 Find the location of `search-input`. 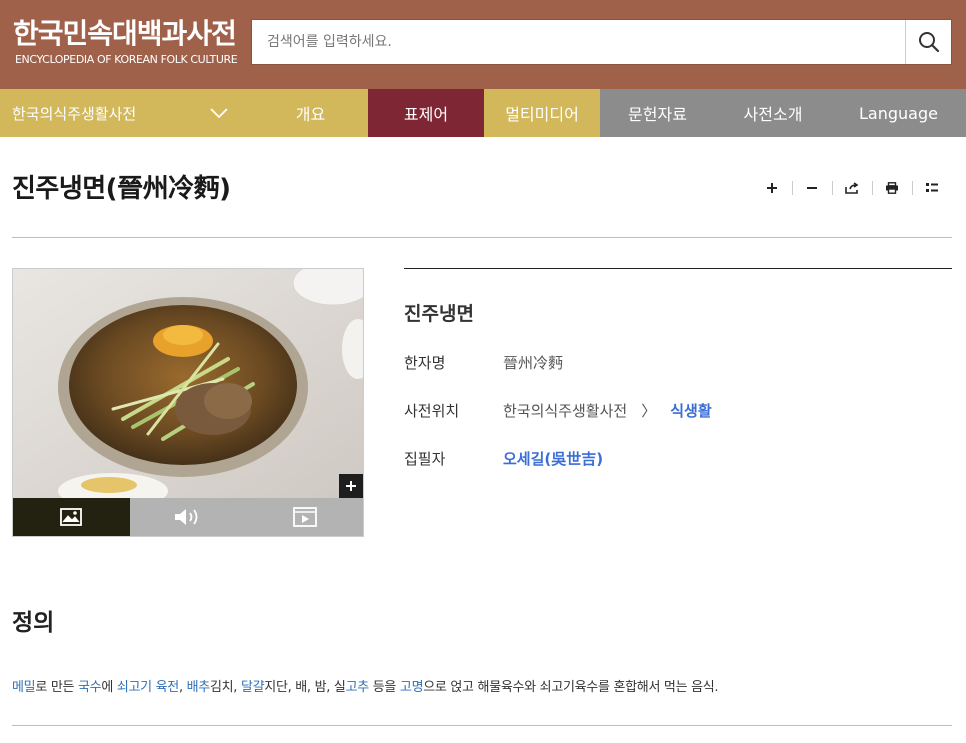

search-input is located at coordinates (579, 42).